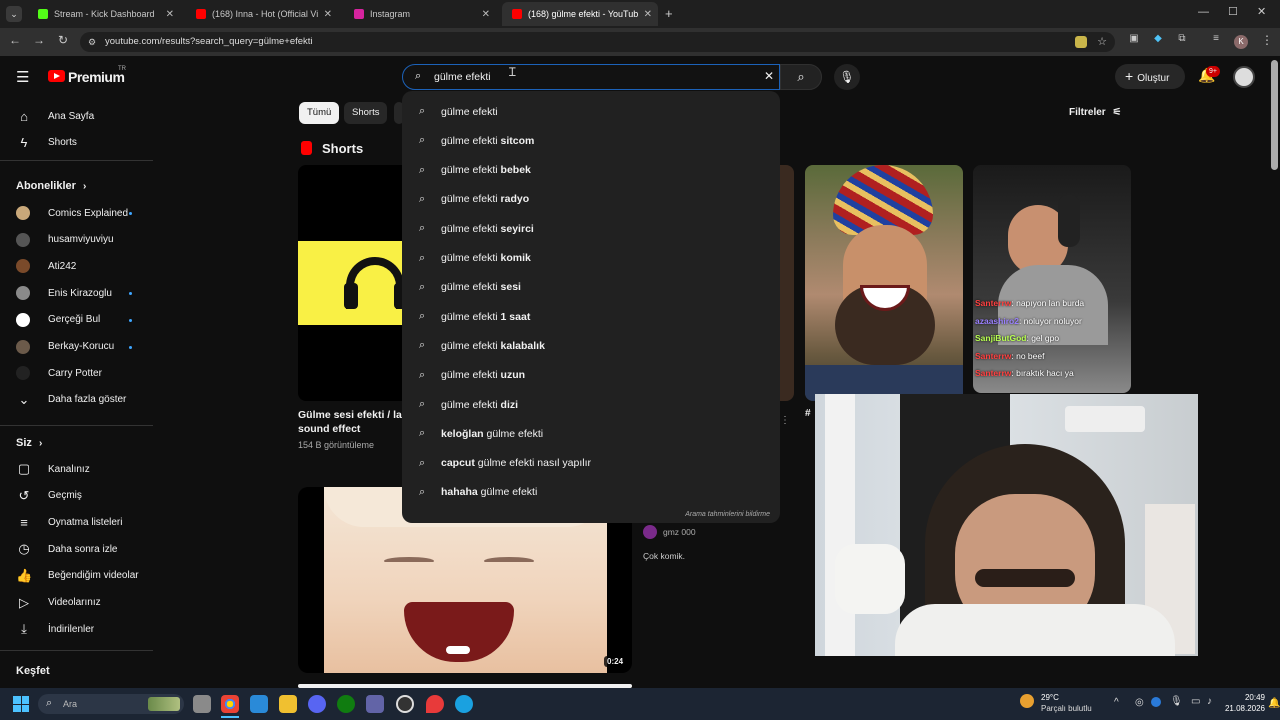 The width and height of the screenshot is (1280, 720). I want to click on tray-app-icon: ◎, so click(1139, 702).